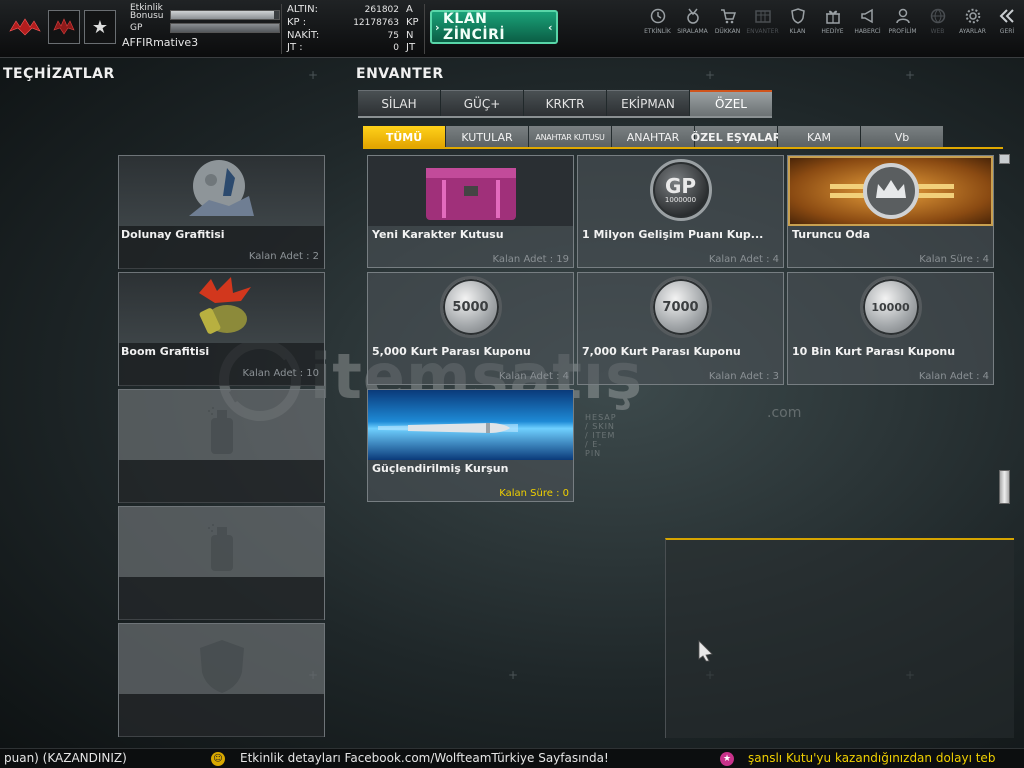  I want to click on inventory-item: Yeni Karakter Kutusu Kalan Adet : 19, so click(470, 211).